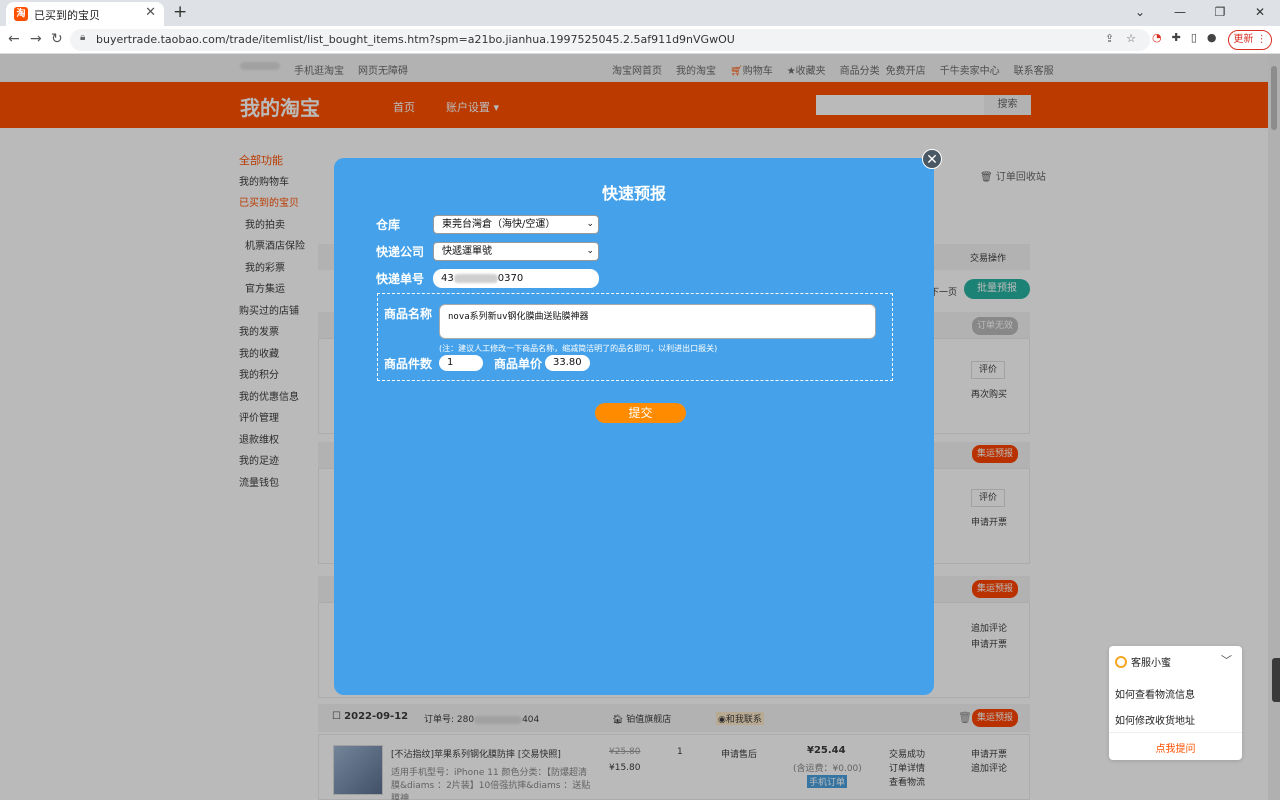 The width and height of the screenshot is (1280, 800). I want to click on close-window-icon: ✕, so click(1260, 13).